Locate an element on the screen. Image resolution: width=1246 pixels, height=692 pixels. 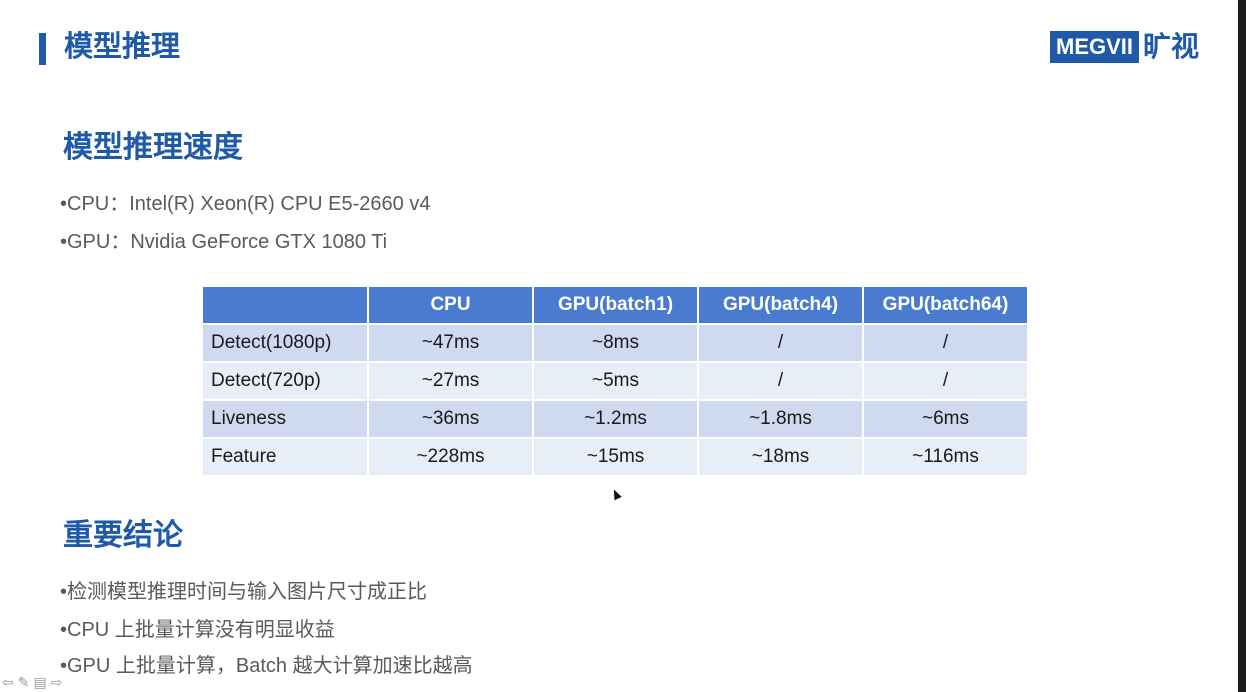
next-slide-icon: ⇨ is located at coordinates (57, 682).